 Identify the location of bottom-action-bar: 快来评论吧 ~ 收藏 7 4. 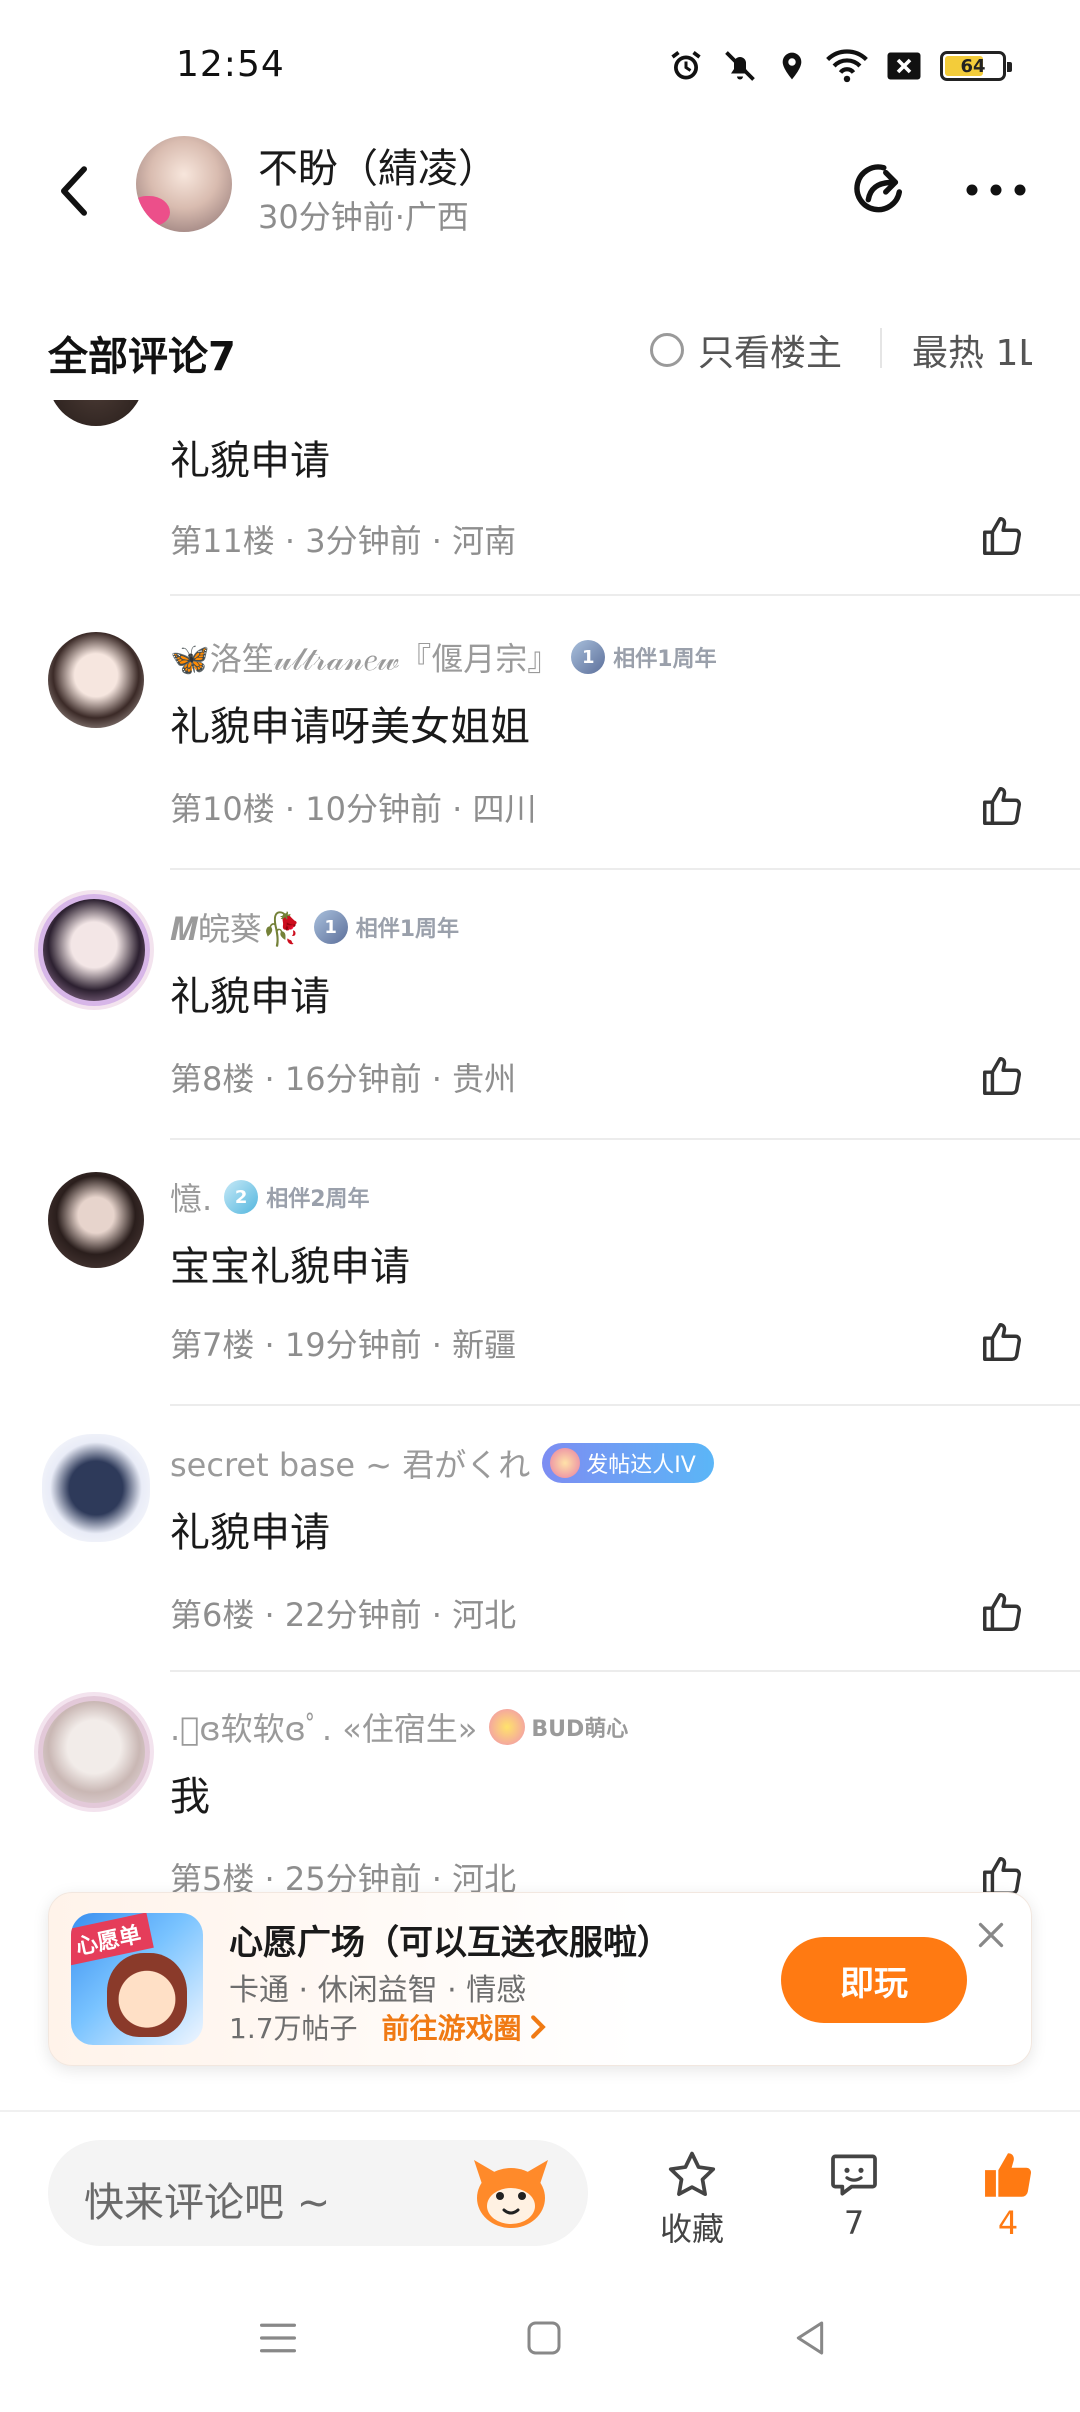
(540, 2185).